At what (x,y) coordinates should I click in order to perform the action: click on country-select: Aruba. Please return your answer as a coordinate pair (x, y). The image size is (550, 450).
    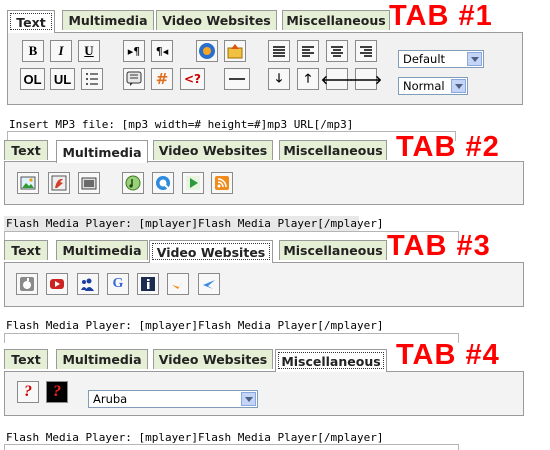
    Looking at the image, I should click on (173, 399).